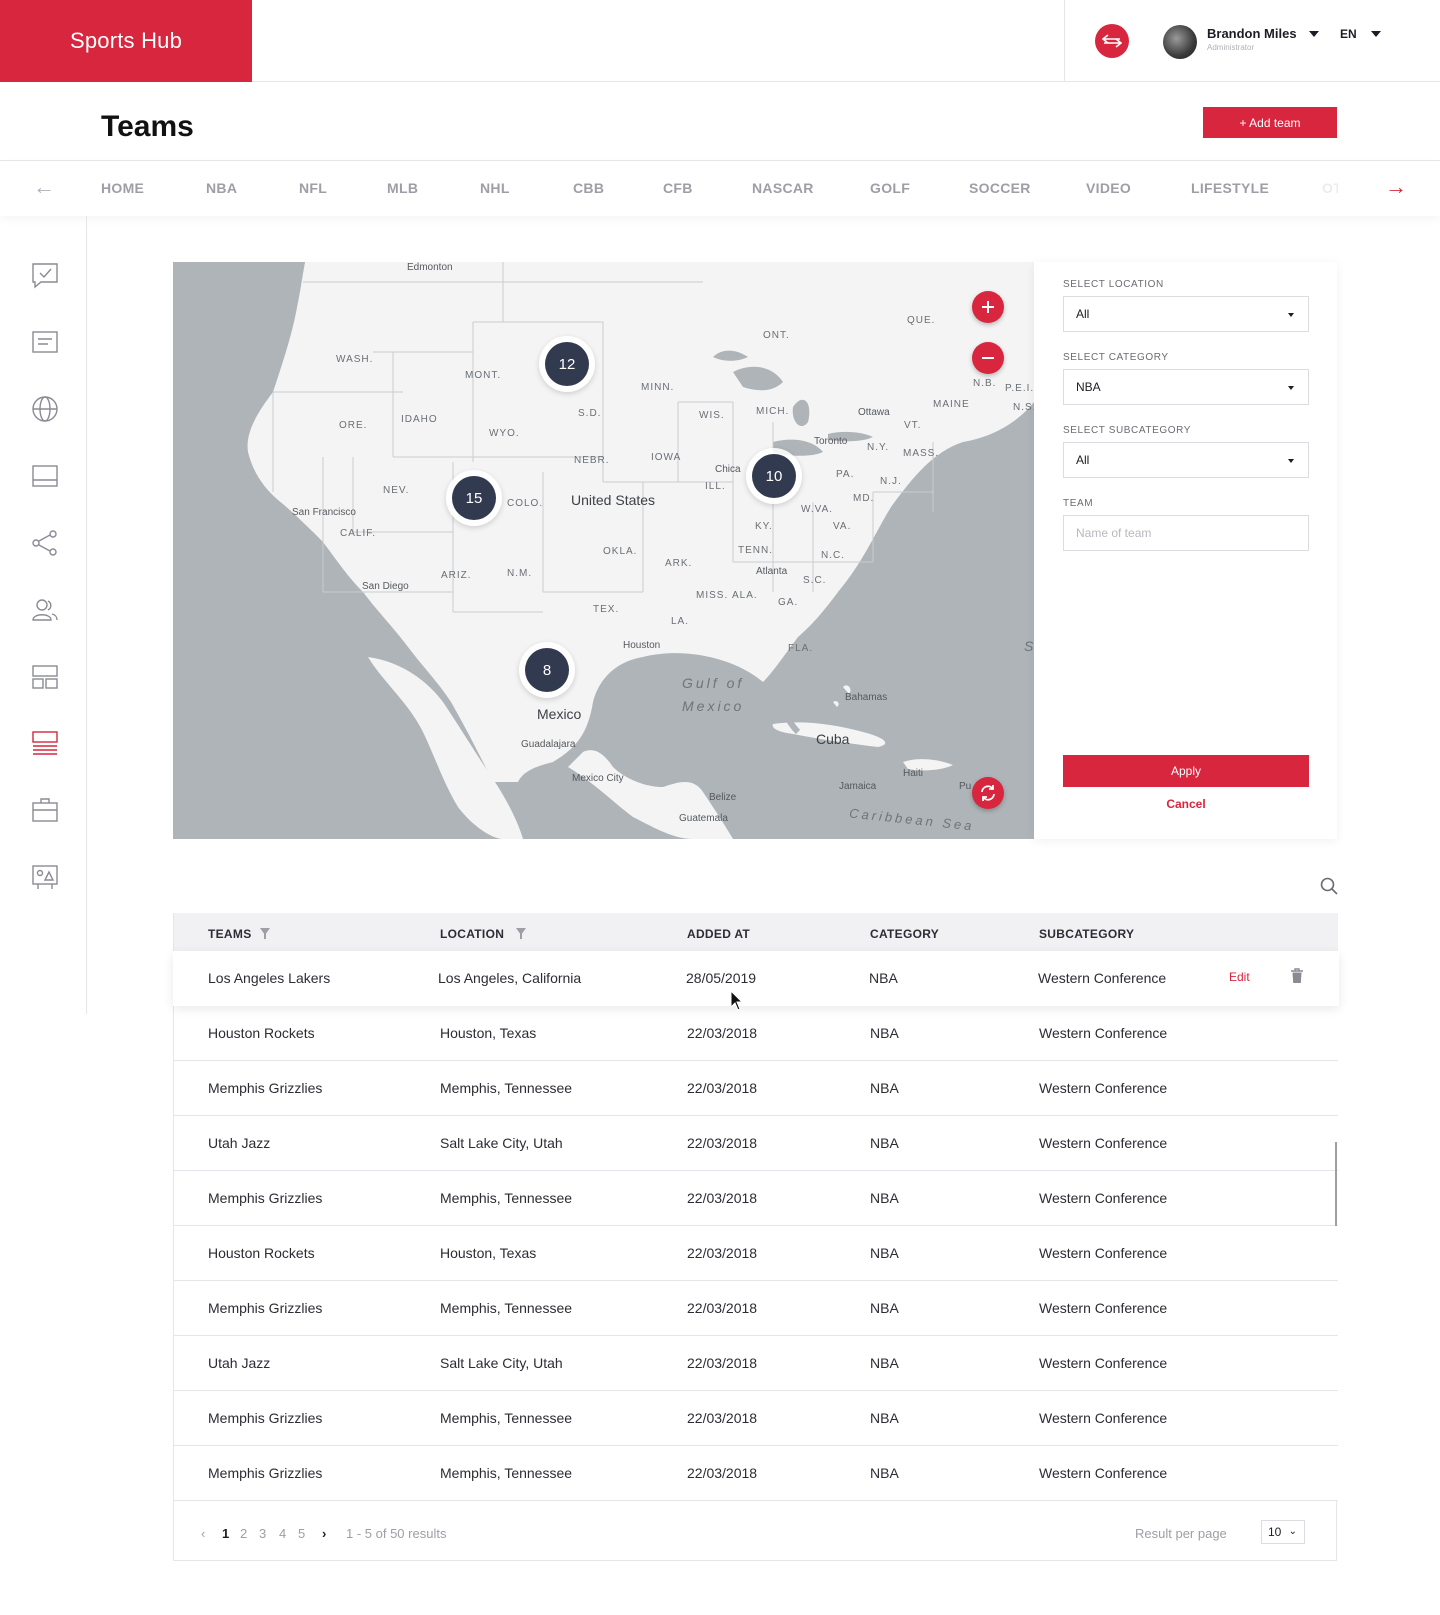 The image size is (1440, 1615). What do you see at coordinates (1186, 460) in the screenshot?
I see `subcategory-select: All` at bounding box center [1186, 460].